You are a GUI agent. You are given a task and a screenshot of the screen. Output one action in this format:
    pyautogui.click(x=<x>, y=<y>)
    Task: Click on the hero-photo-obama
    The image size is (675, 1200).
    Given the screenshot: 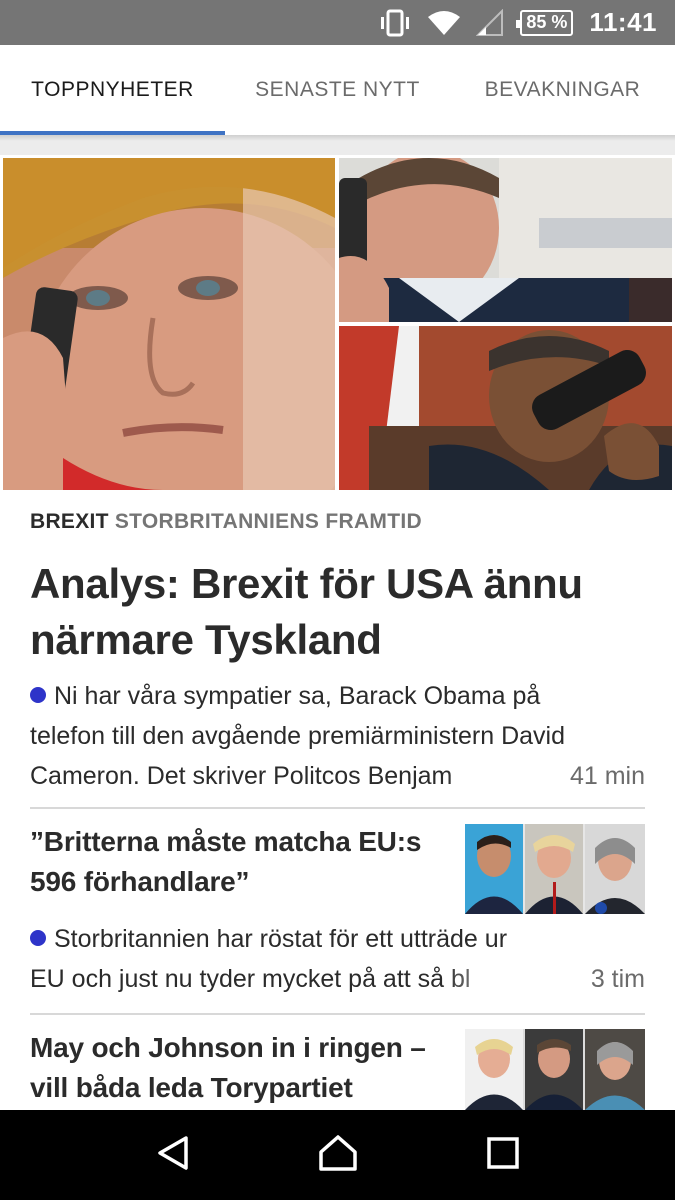 What is the action you would take?
    pyautogui.click(x=505, y=408)
    